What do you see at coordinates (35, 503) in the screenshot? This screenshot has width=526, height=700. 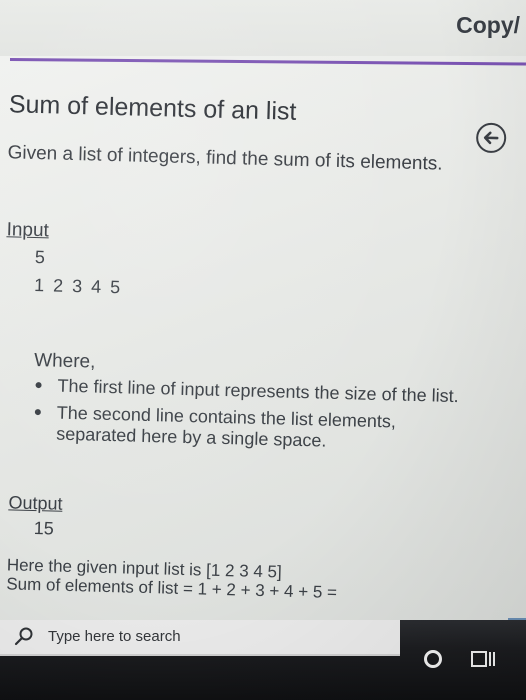 I see `output-heading: Output` at bounding box center [35, 503].